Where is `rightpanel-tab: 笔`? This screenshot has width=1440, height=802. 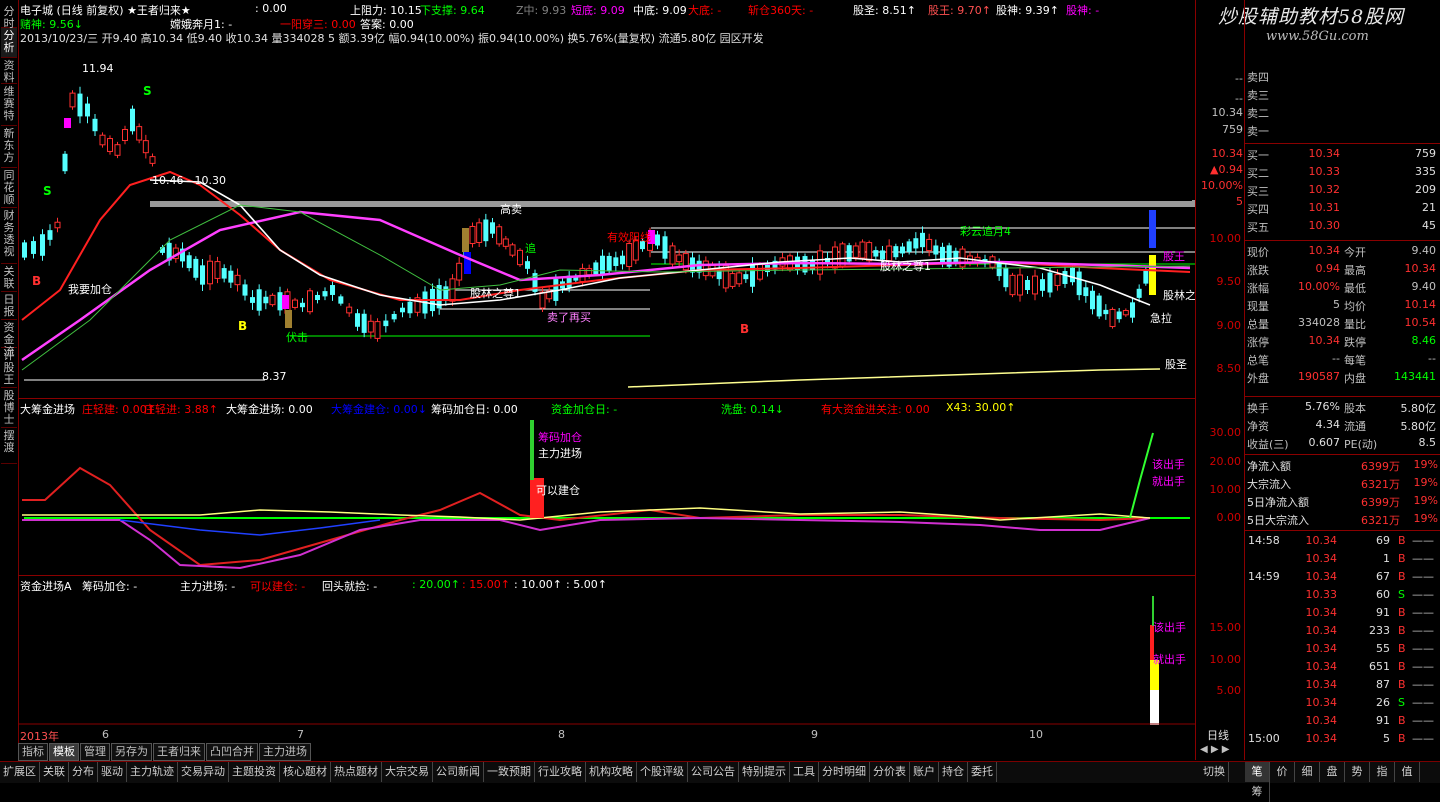 rightpanel-tab: 笔 is located at coordinates (1257, 772).